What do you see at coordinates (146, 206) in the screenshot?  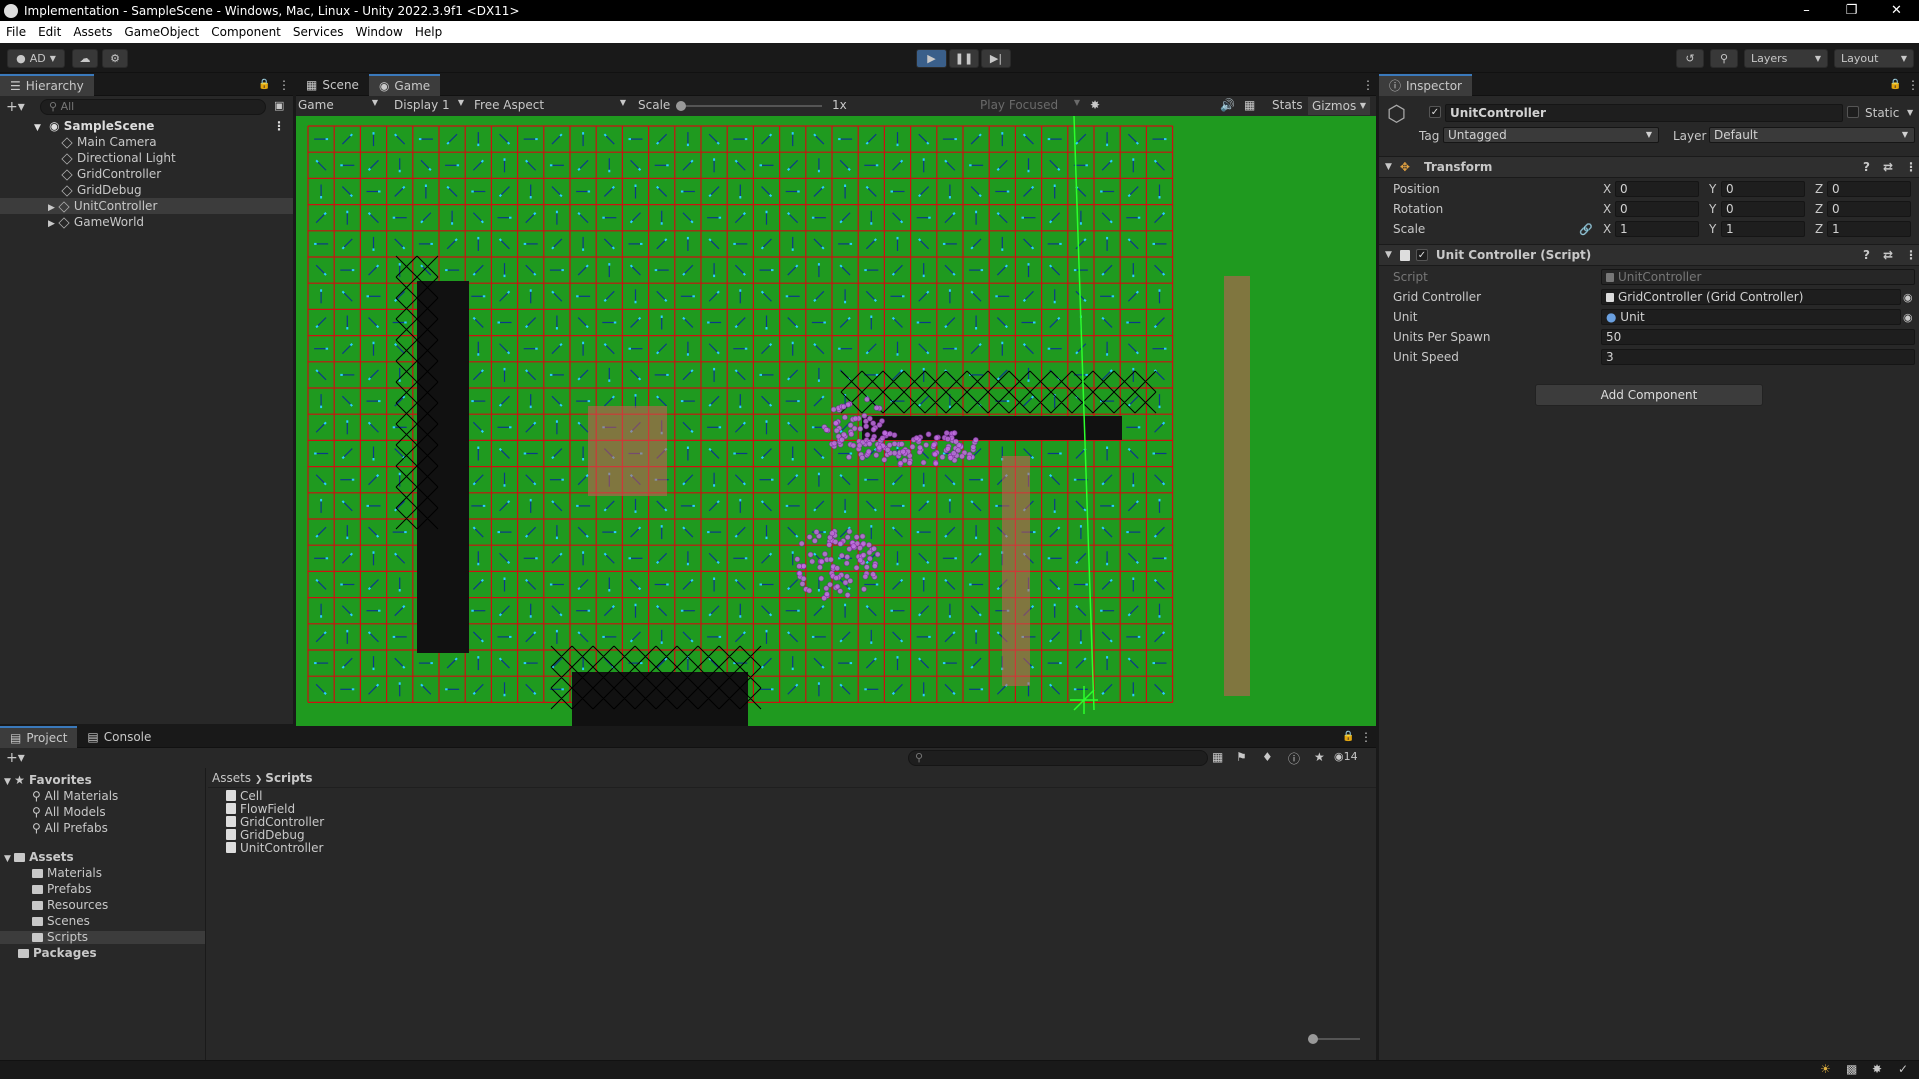 I see `hierarchy-item-selected: ▶ UnitController` at bounding box center [146, 206].